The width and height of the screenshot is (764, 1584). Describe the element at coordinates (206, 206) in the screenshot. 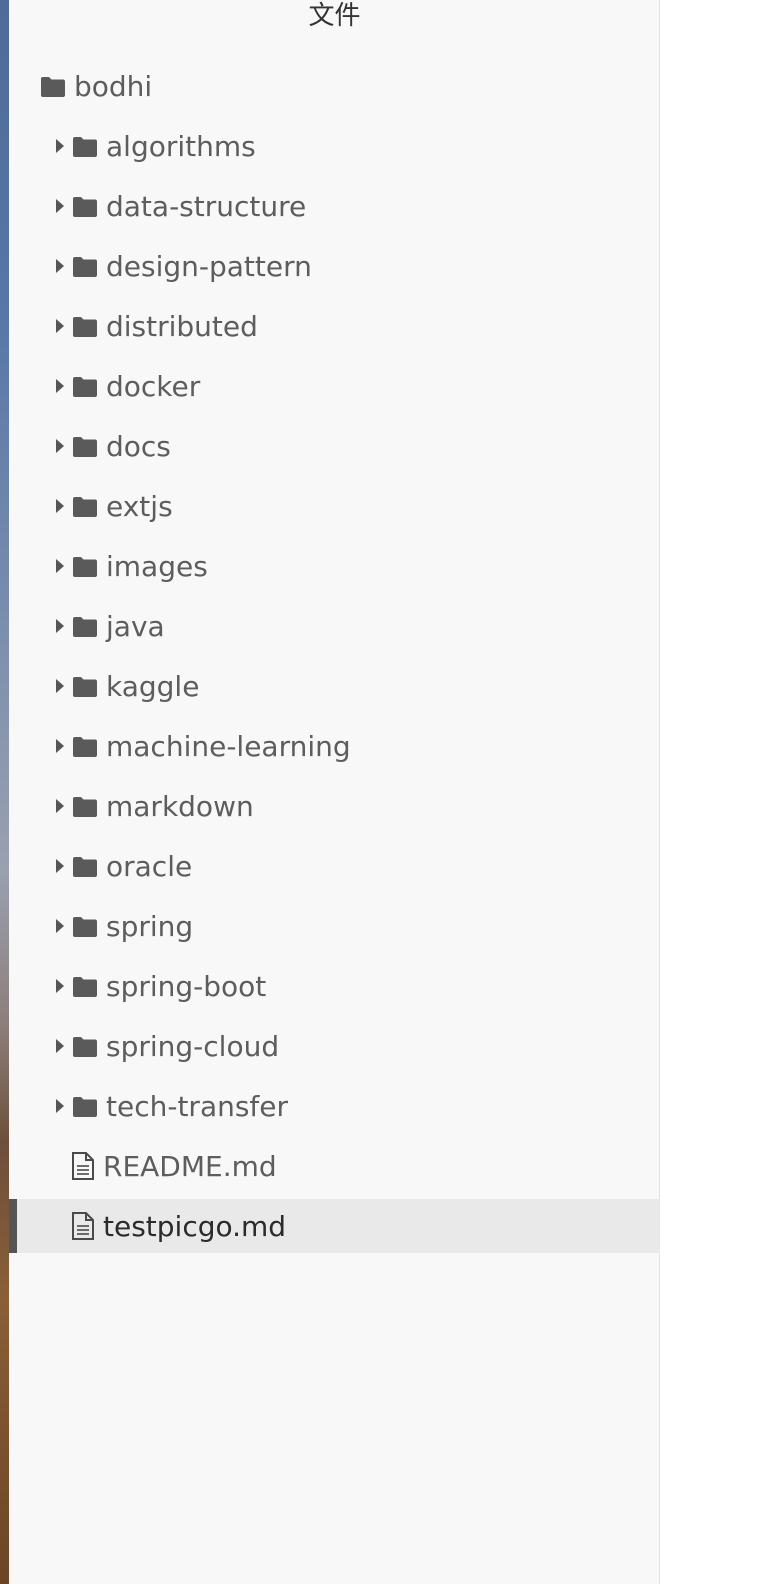

I see `folder-label: data-structure` at that location.